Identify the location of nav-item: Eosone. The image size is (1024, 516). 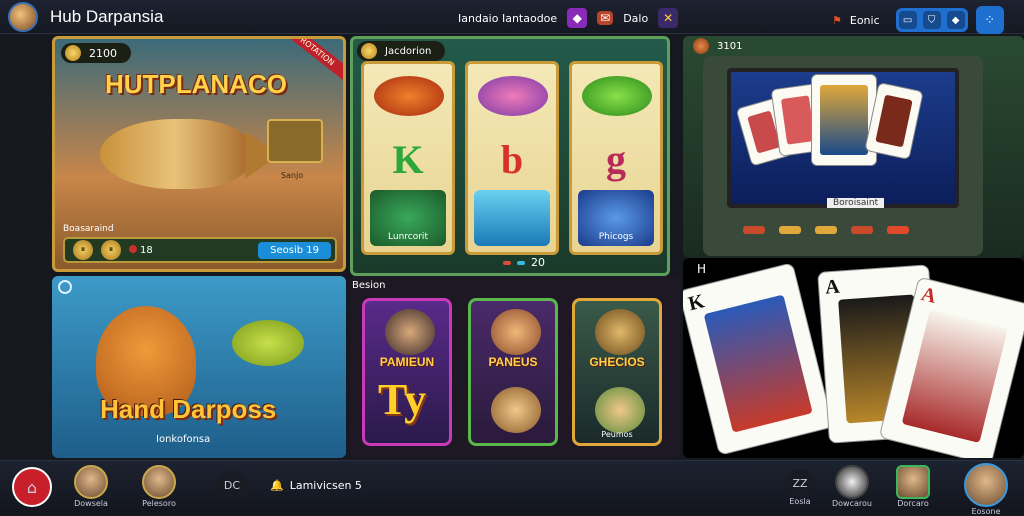
(986, 489).